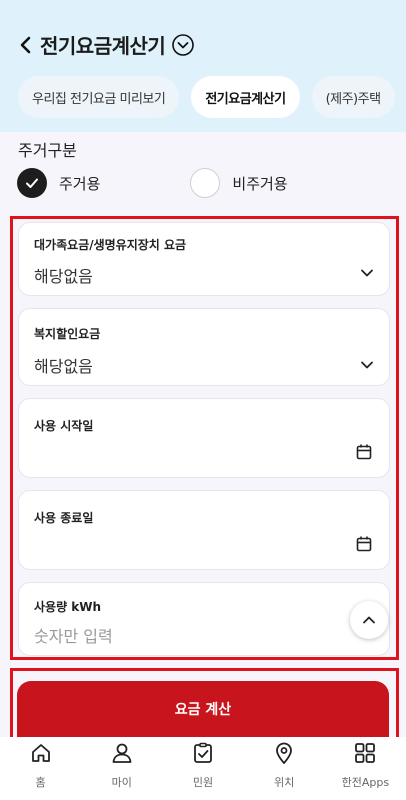 The height and width of the screenshot is (800, 406). What do you see at coordinates (40, 768) in the screenshot?
I see `nav-home: 홈` at bounding box center [40, 768].